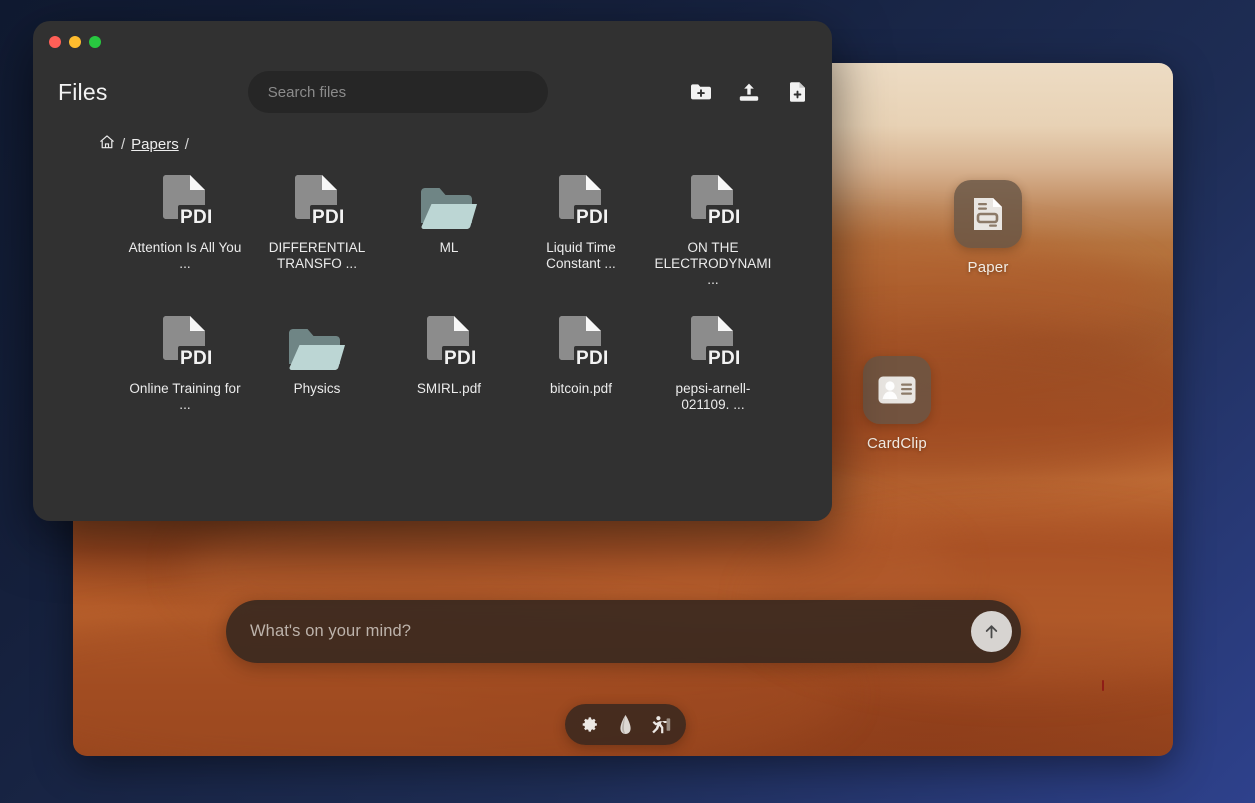 This screenshot has height=803, width=1255. I want to click on dock-item-settings, so click(591, 725).